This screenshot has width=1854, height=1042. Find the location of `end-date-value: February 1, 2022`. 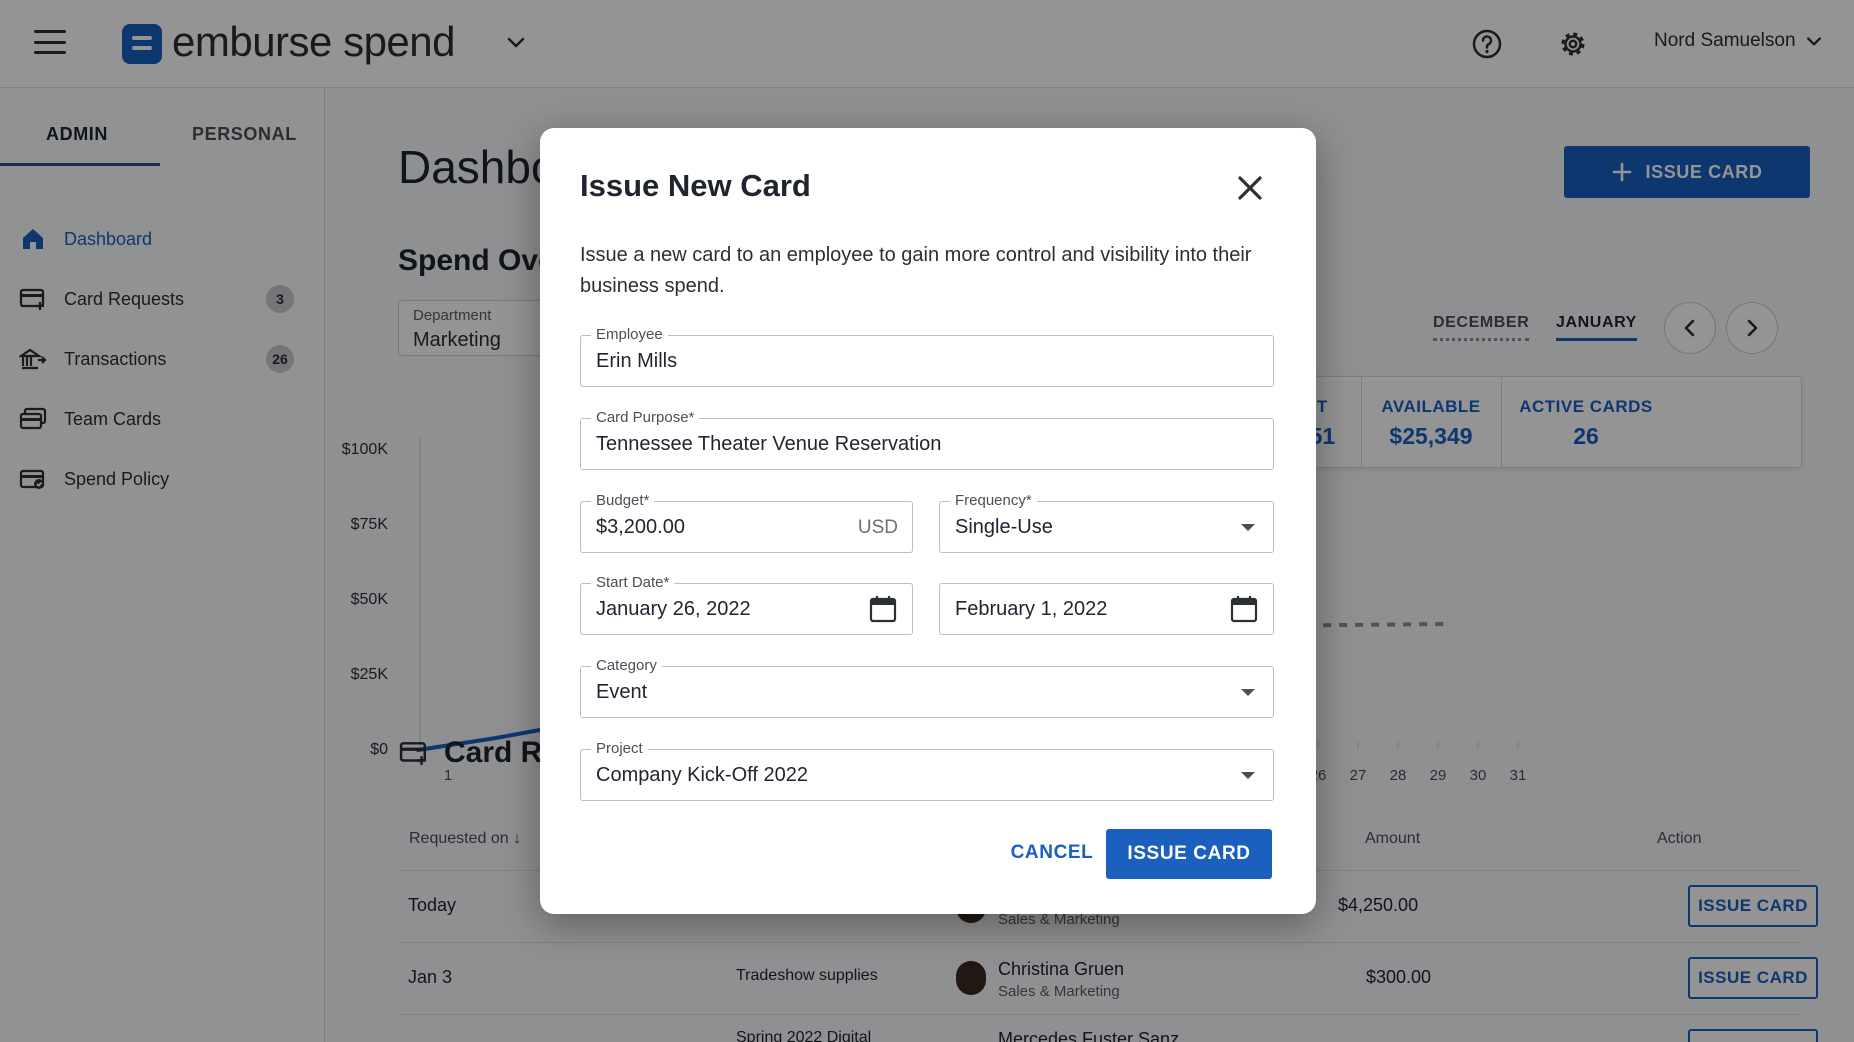

end-date-value: February 1, 2022 is located at coordinates (1031, 609).